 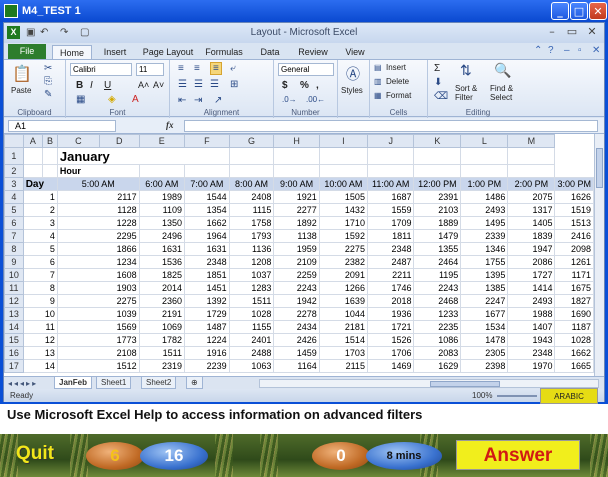 What do you see at coordinates (168, 52) in the screenshot?
I see `tab-page-layout: Page Layout` at bounding box center [168, 52].